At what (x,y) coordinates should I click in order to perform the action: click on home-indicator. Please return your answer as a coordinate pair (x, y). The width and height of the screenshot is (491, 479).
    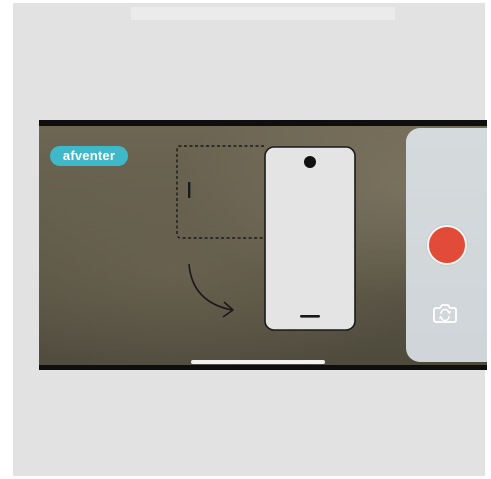
    Looking at the image, I should click on (258, 362).